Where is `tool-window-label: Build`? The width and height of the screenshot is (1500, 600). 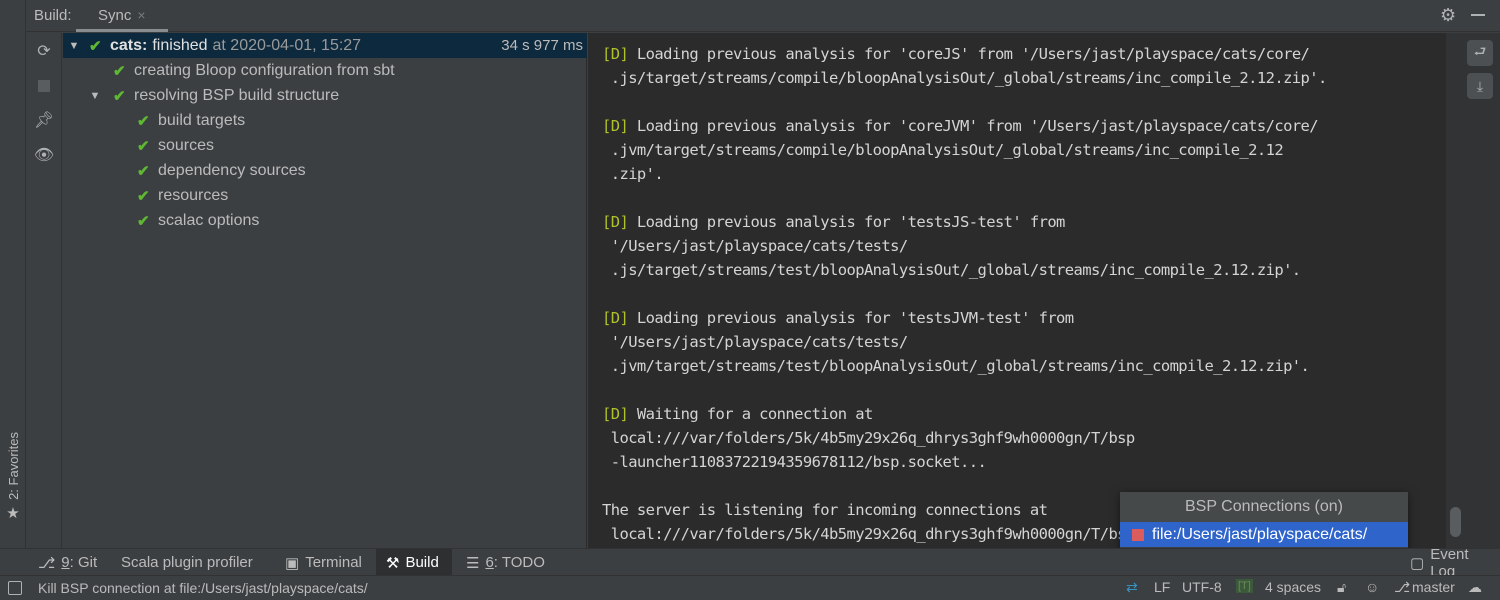 tool-window-label: Build is located at coordinates (422, 562).